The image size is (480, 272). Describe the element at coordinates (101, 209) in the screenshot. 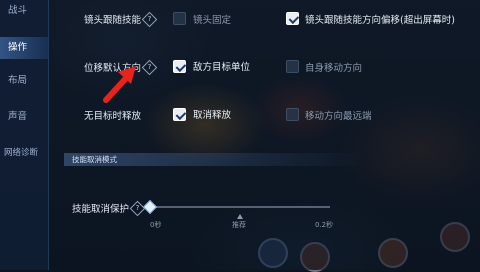

I see `cancel-protect-label: 技能取消保护` at that location.